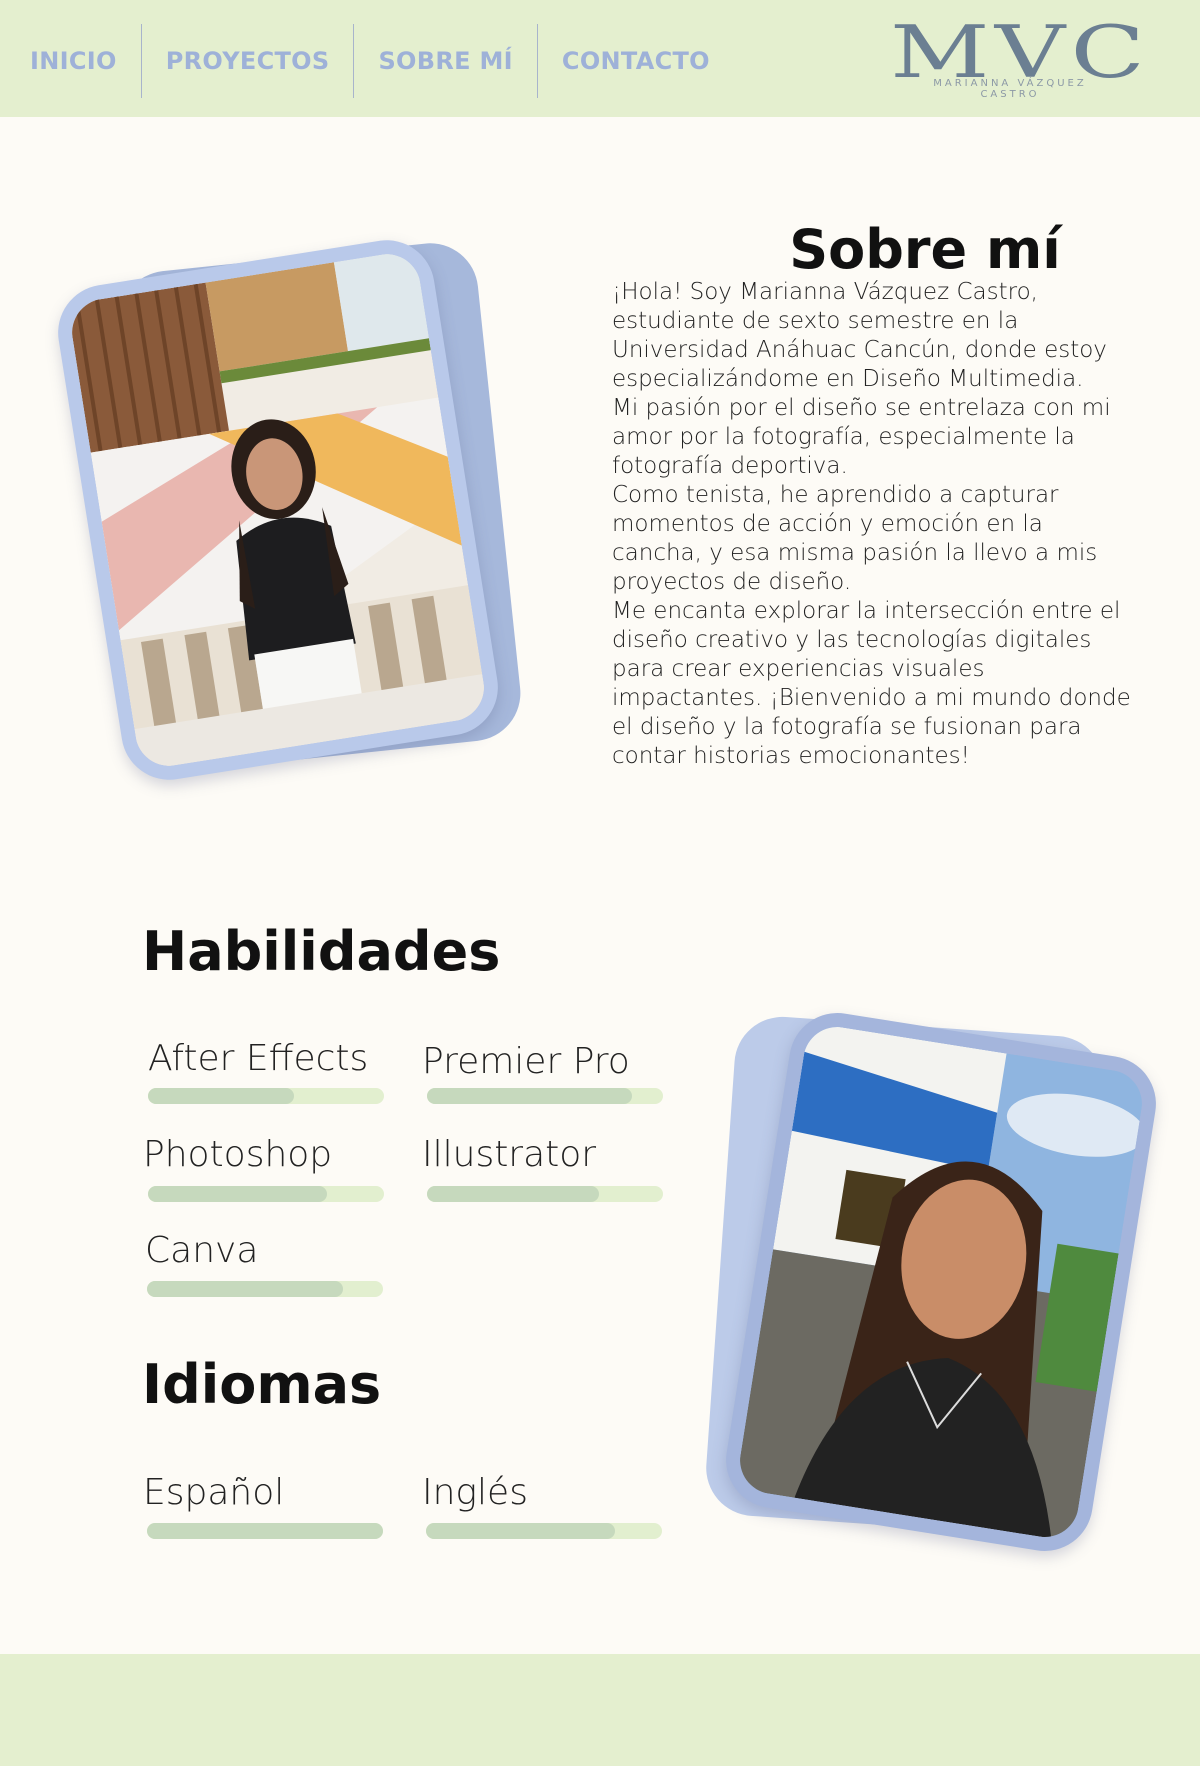  I want to click on skills-photo, so click(931, 1282).